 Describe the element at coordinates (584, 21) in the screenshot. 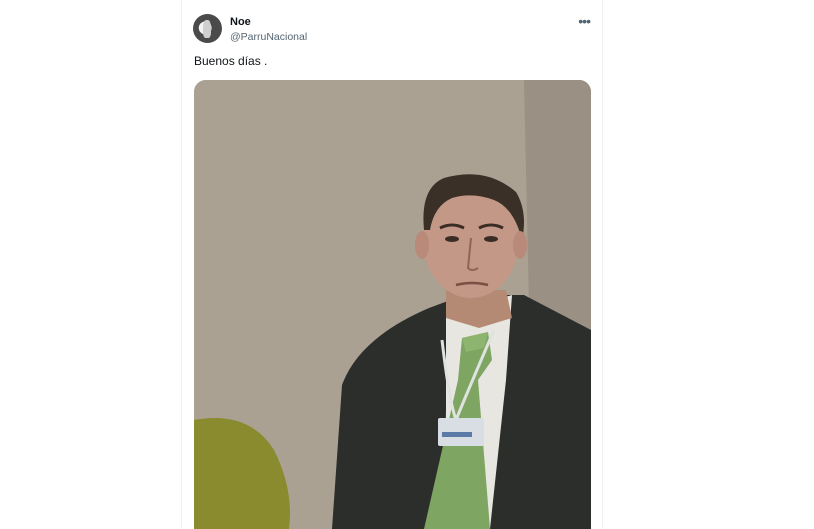

I see `more-horizontal-icon: •••` at that location.